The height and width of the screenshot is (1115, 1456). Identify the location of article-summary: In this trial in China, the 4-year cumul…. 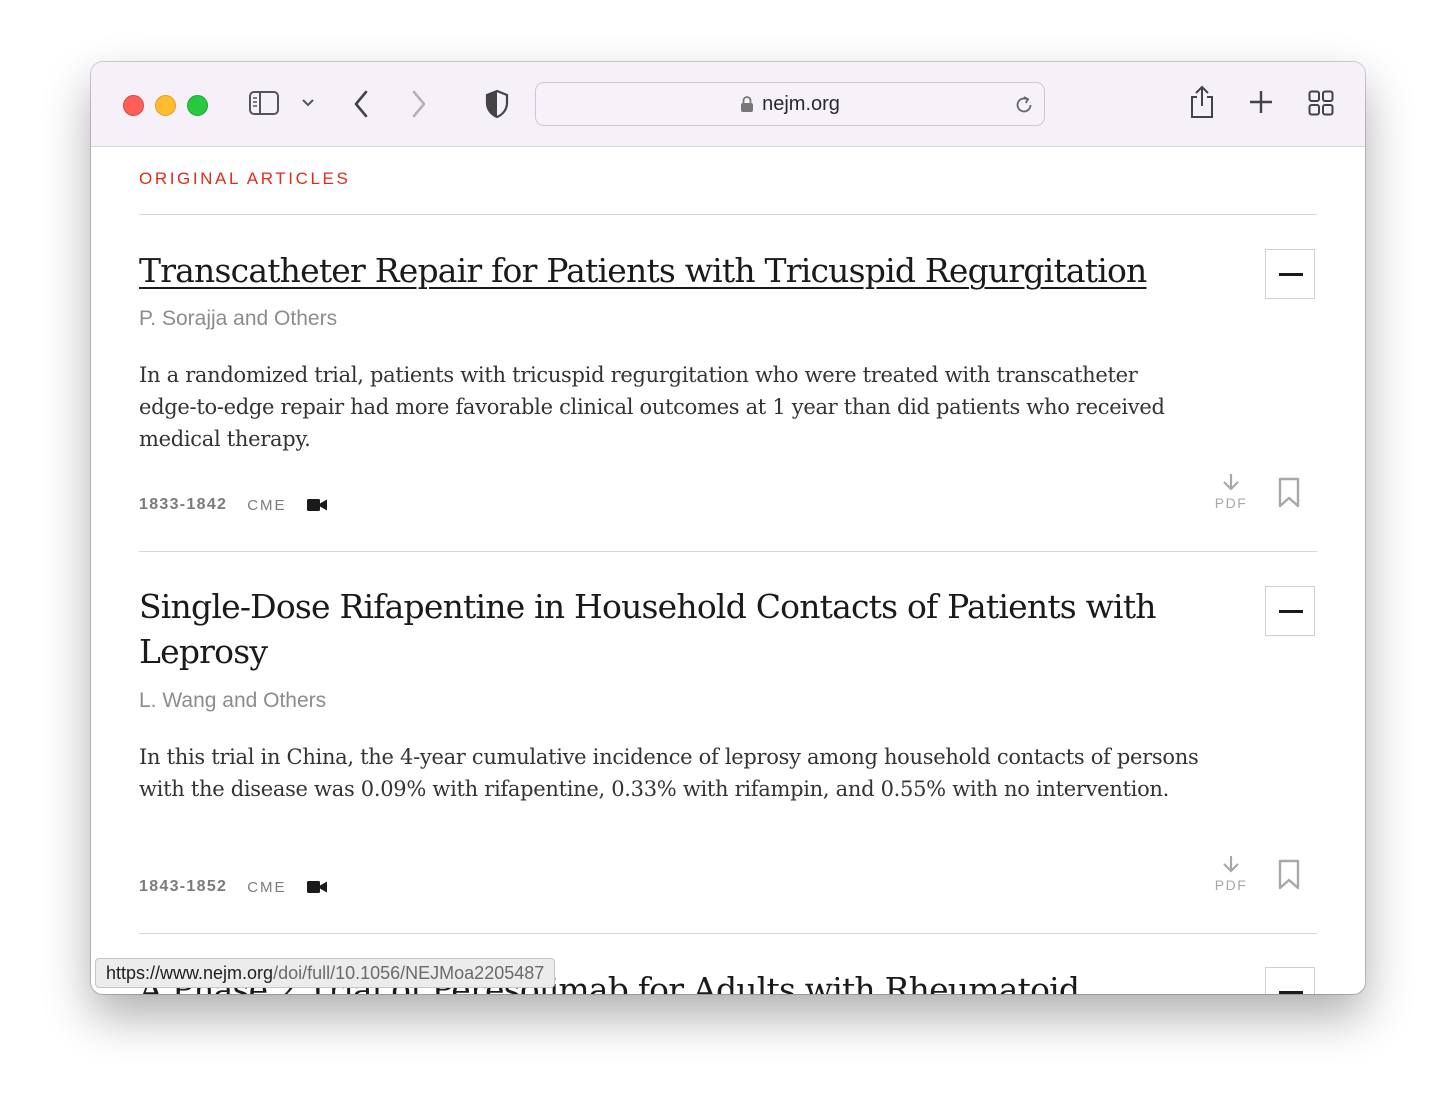
(669, 773).